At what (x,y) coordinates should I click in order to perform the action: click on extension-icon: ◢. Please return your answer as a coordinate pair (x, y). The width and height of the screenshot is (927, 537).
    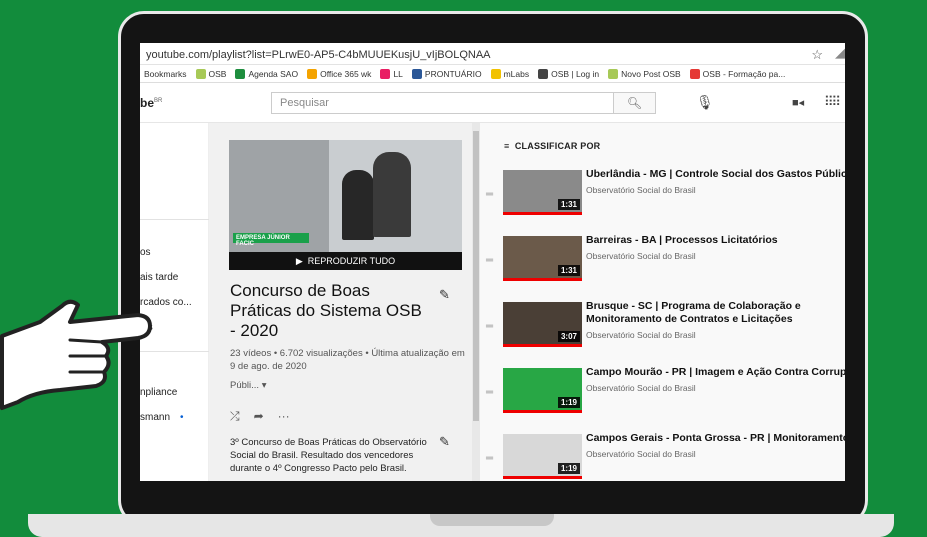
    Looking at the image, I should click on (840, 53).